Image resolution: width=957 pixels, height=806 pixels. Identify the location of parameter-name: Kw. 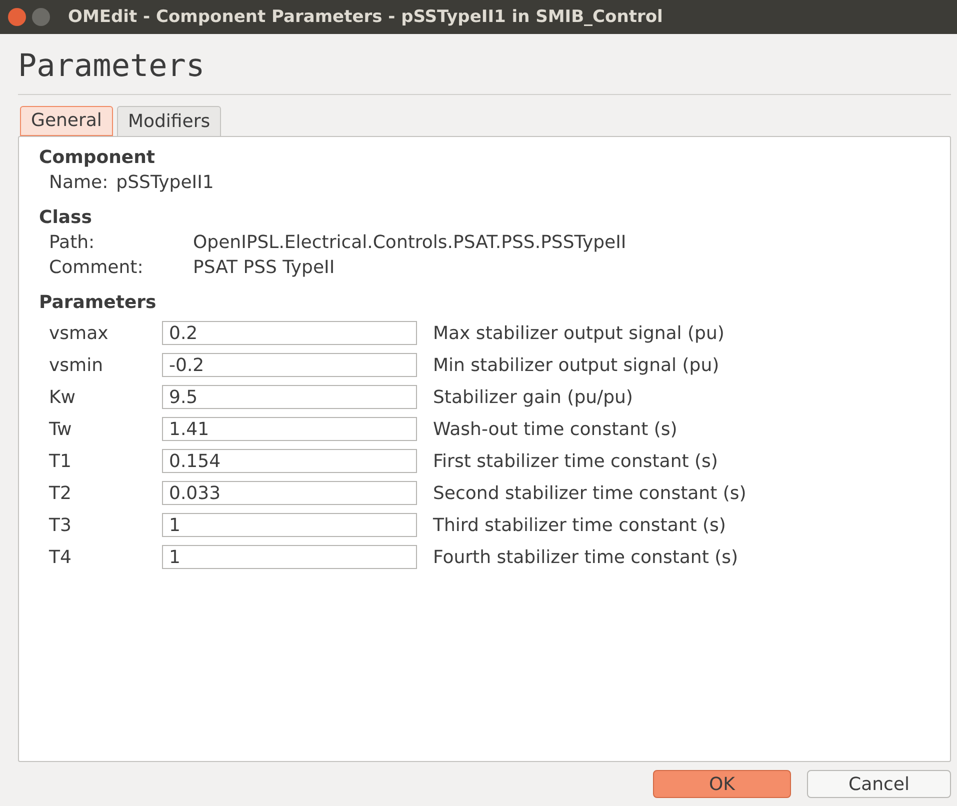
(63, 397).